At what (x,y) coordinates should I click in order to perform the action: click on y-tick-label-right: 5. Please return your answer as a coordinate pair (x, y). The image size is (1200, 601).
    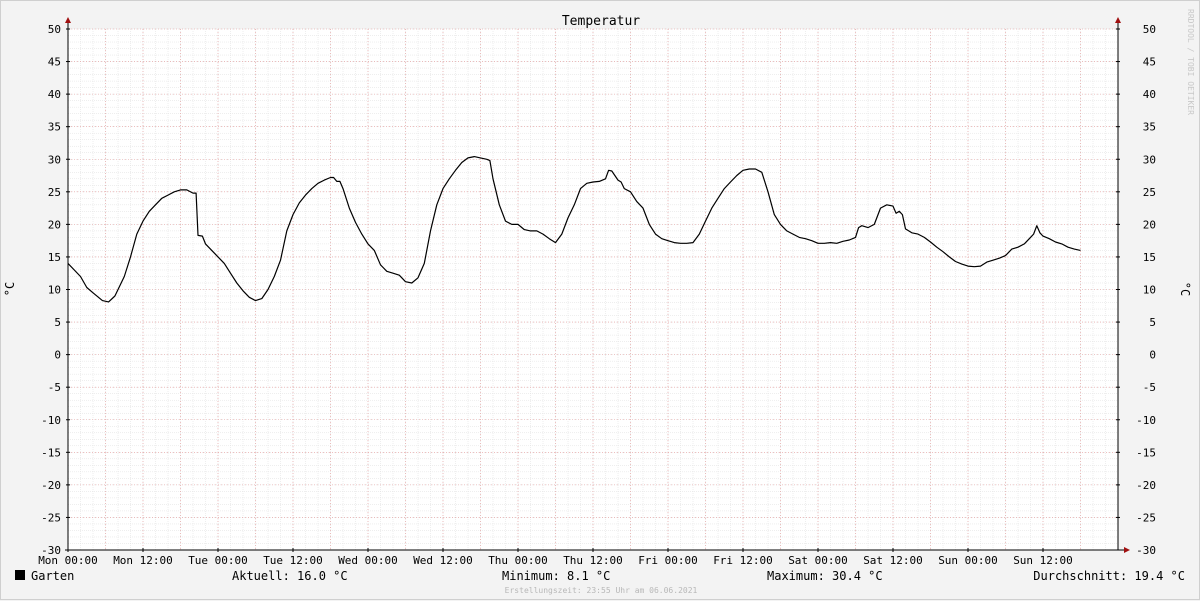
    Looking at the image, I should click on (1152, 322).